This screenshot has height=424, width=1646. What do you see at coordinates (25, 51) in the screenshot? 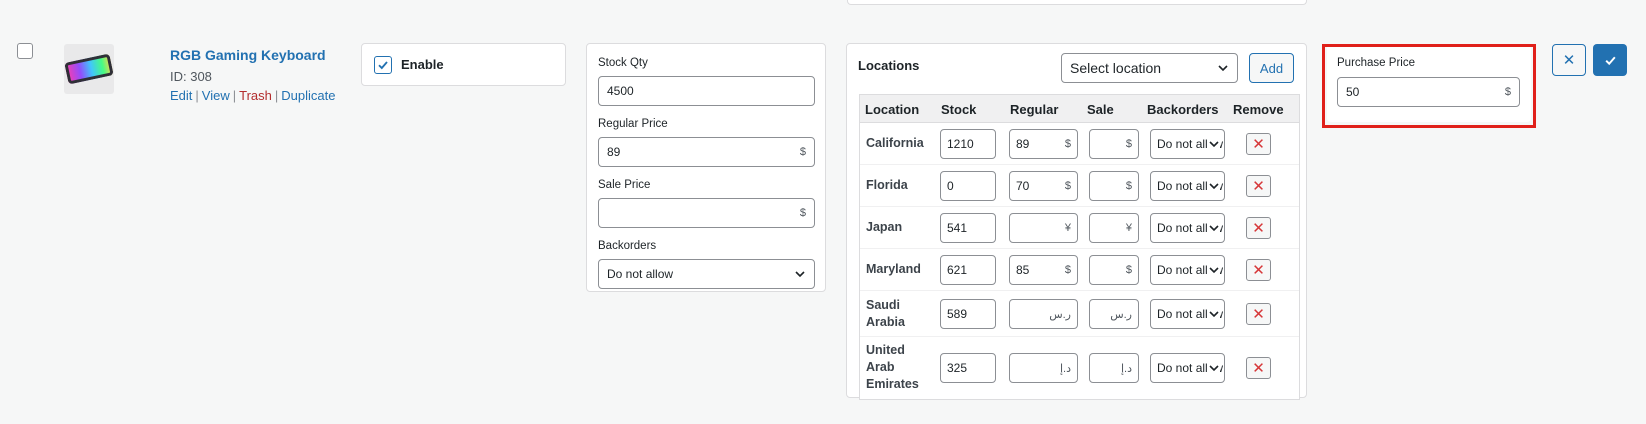
I see `row-select-checkbox` at bounding box center [25, 51].